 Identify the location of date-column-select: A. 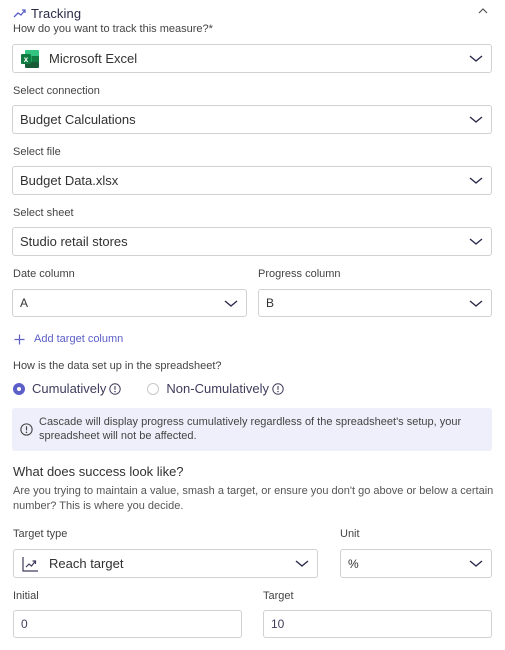
(129, 303).